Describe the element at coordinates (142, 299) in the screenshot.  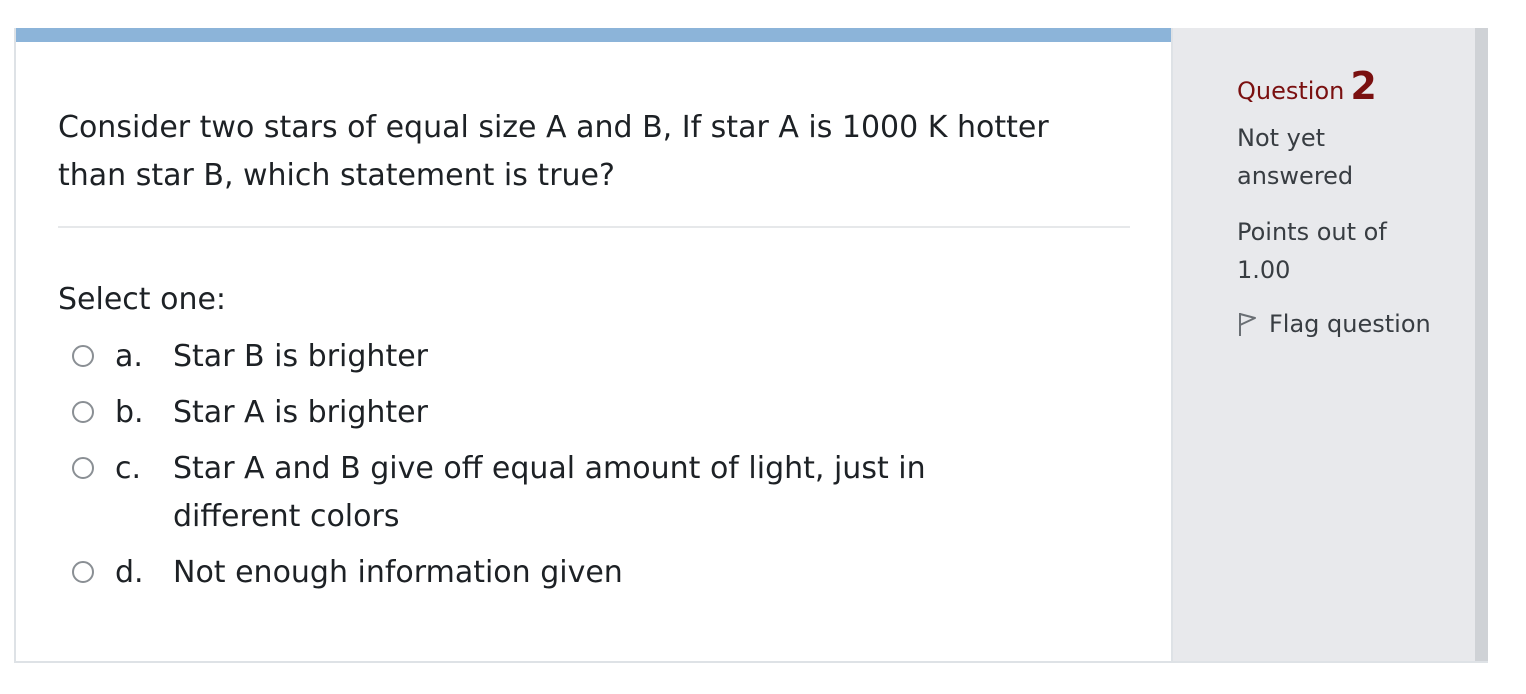
I see `select-one-prompt: Select one:` at that location.